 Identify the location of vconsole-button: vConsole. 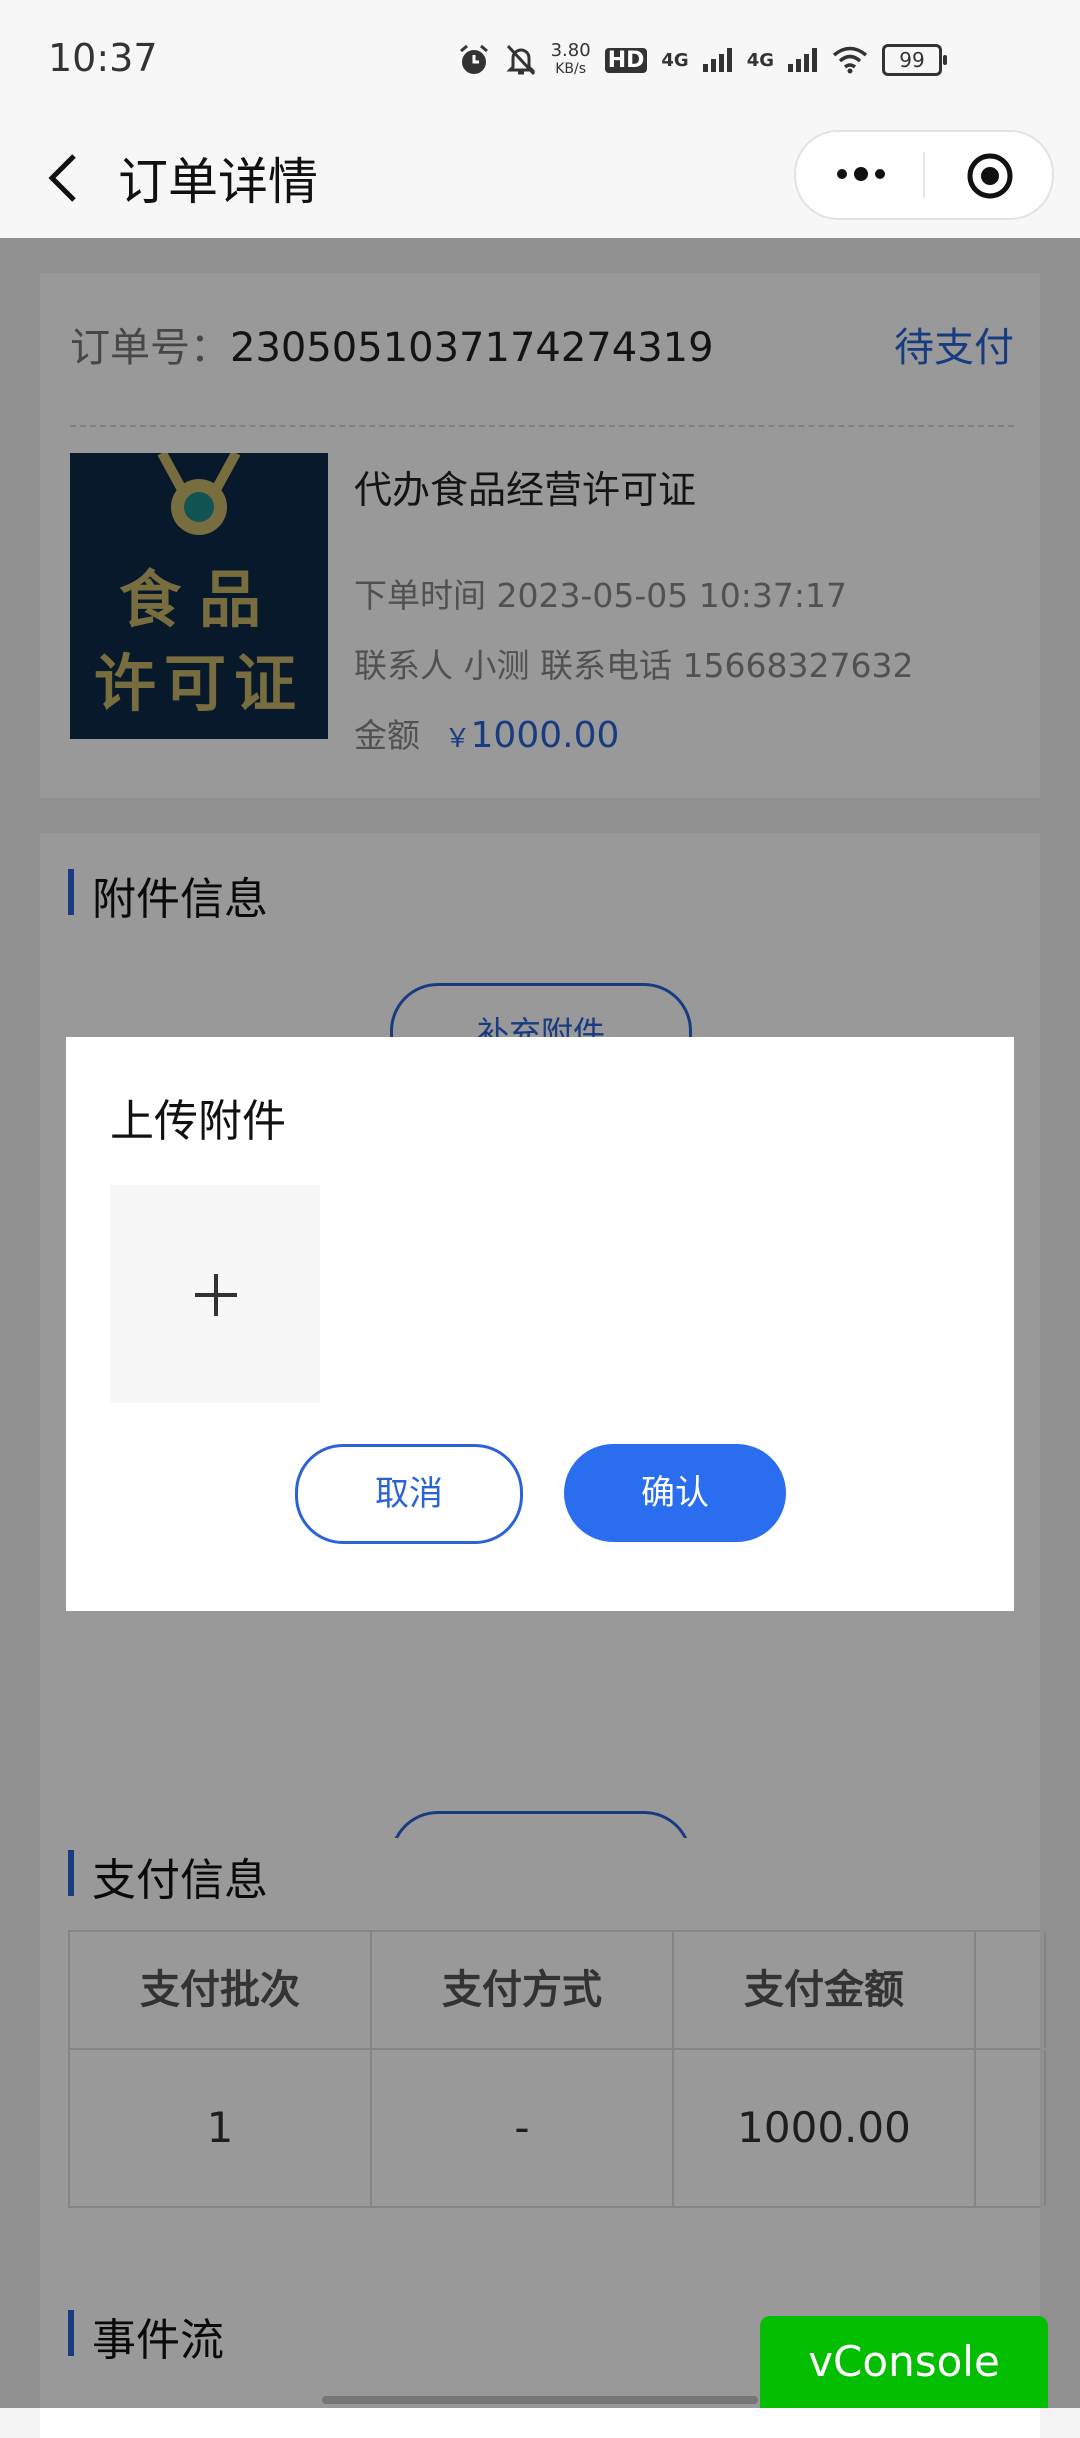
(904, 2362).